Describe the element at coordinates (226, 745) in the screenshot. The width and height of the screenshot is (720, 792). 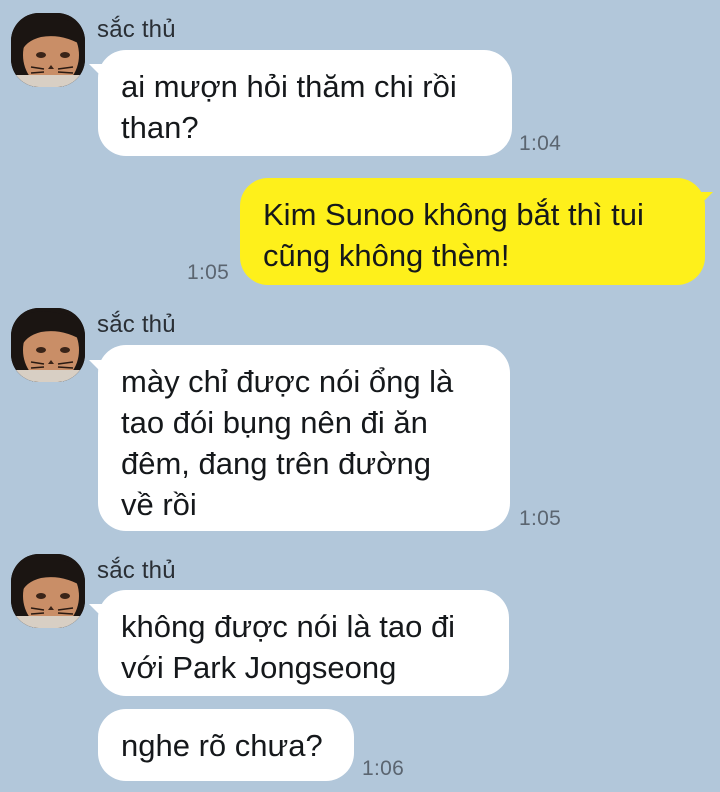
I see `incoming-message-bubble: nghe rõ chưa?` at that location.